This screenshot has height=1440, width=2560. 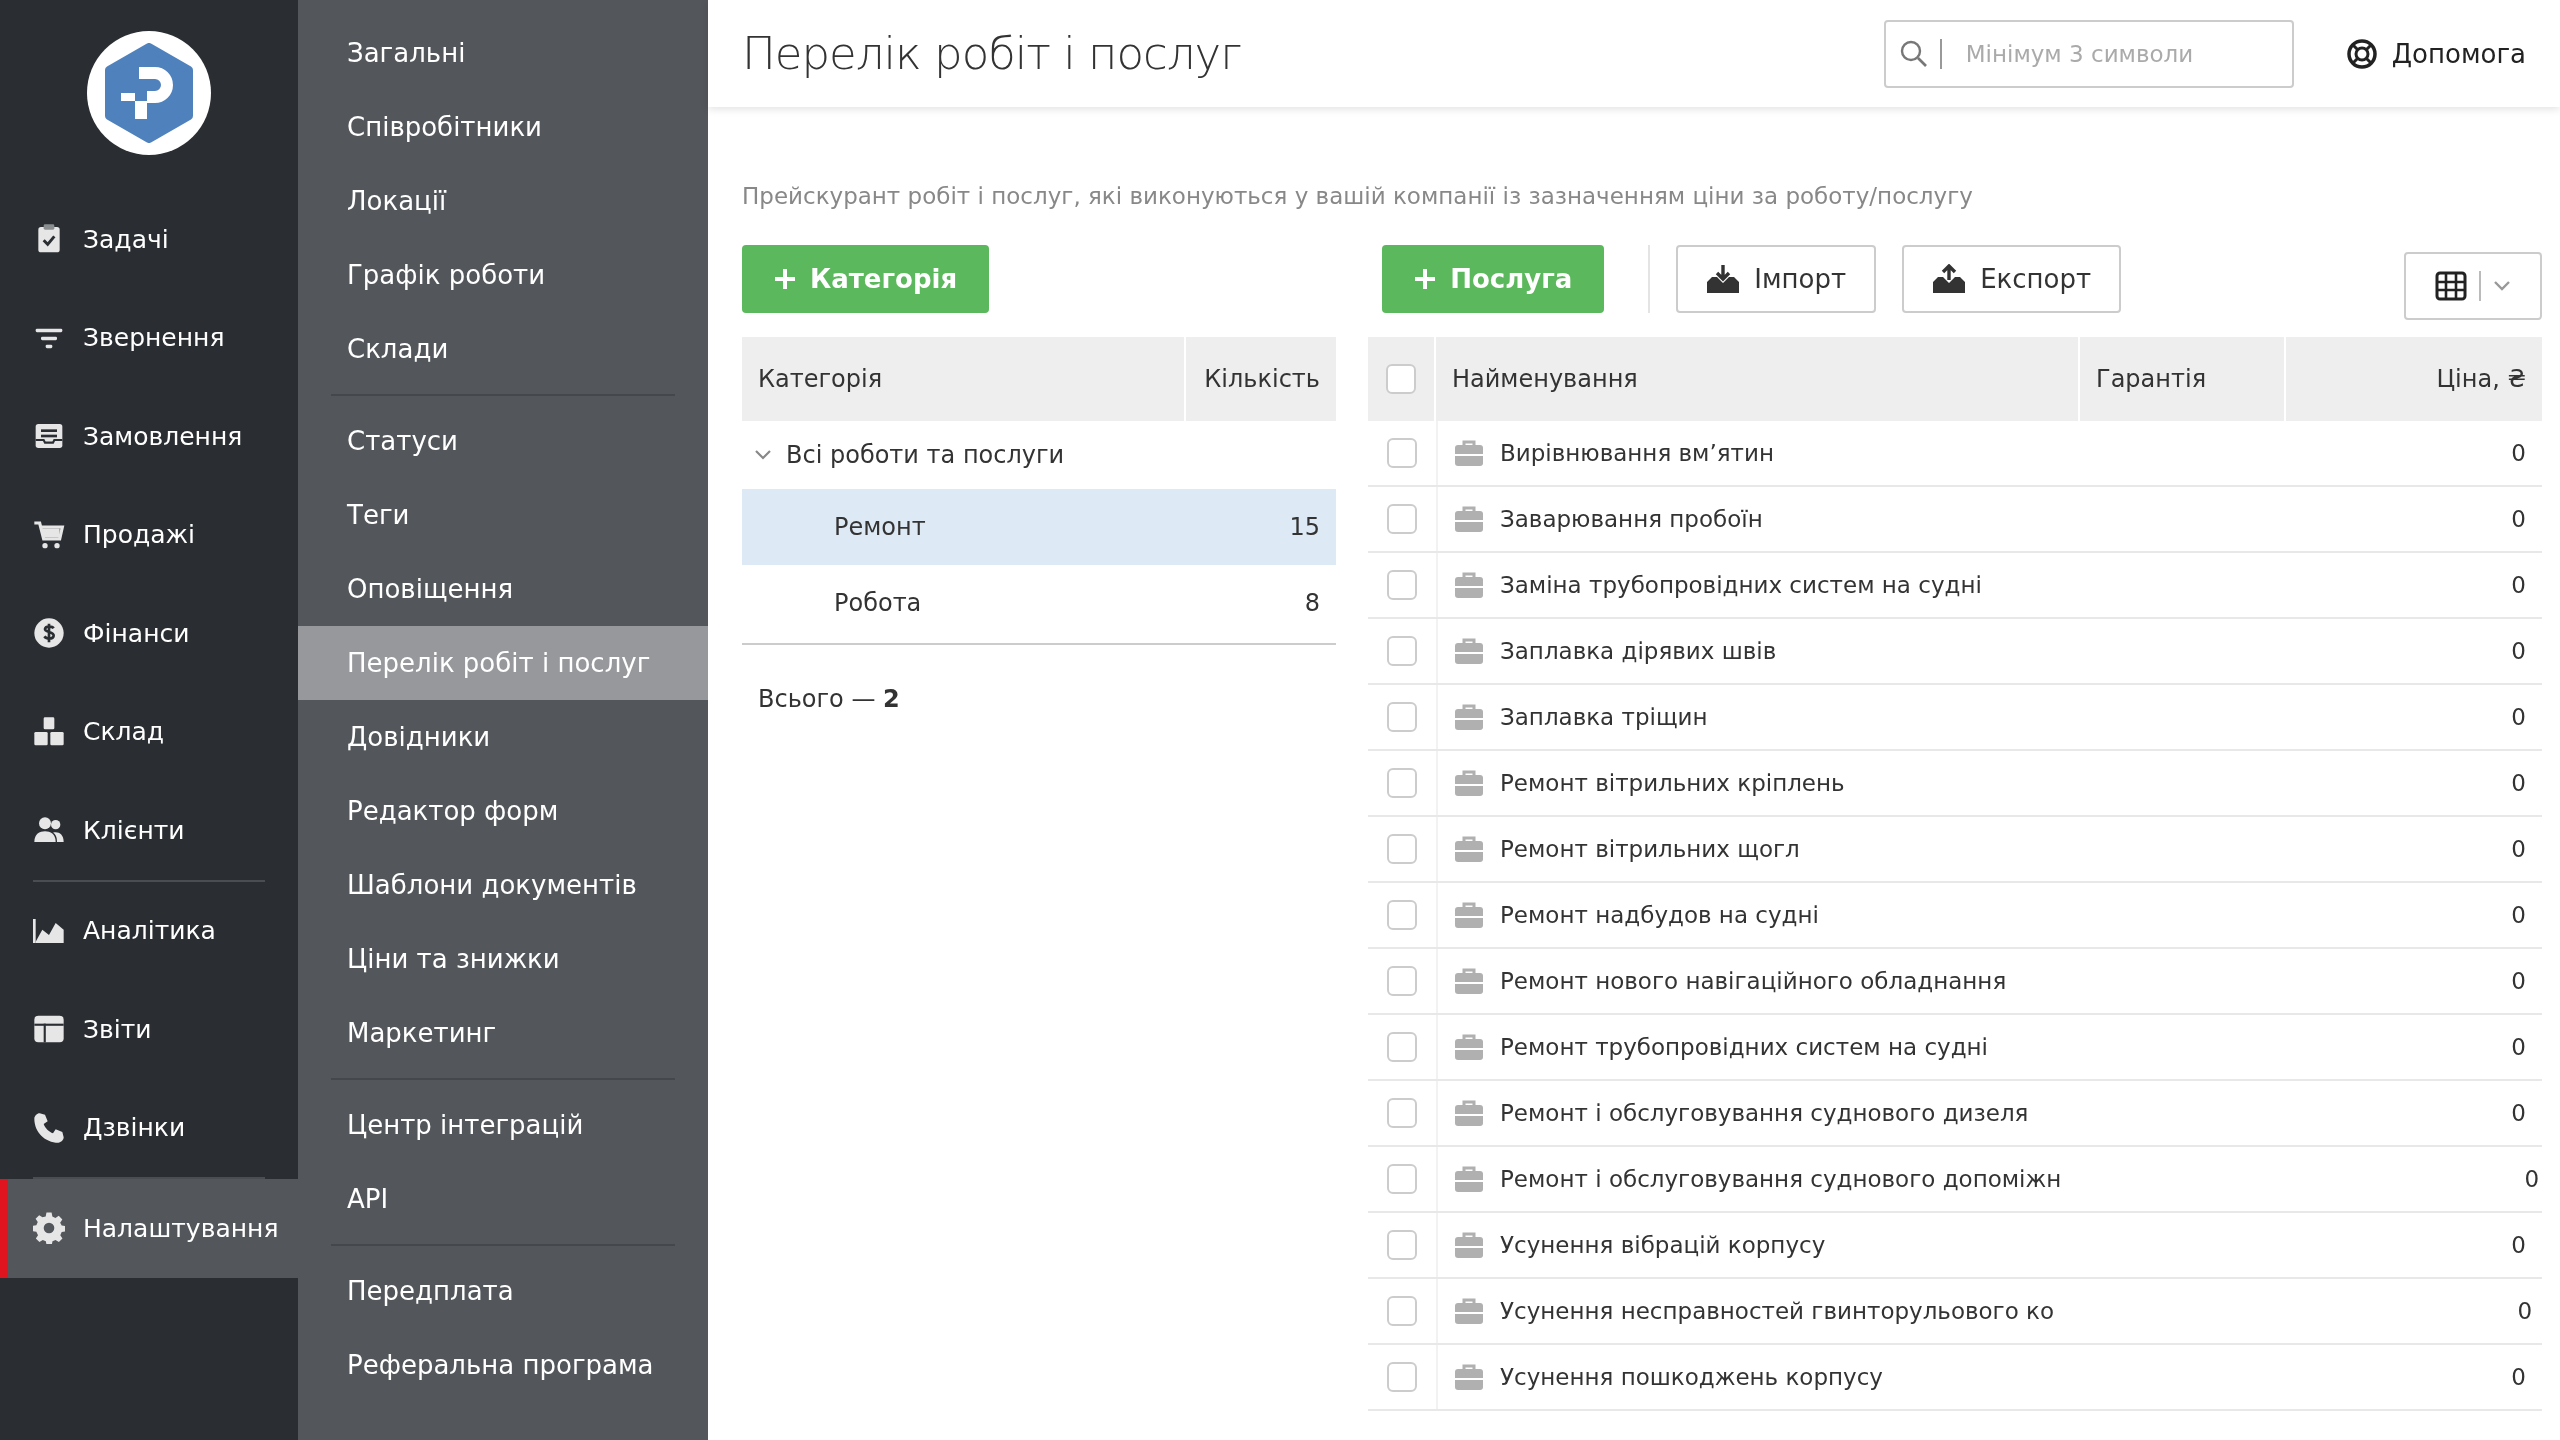 I want to click on column-header: Найменування, so click(x=1758, y=379).